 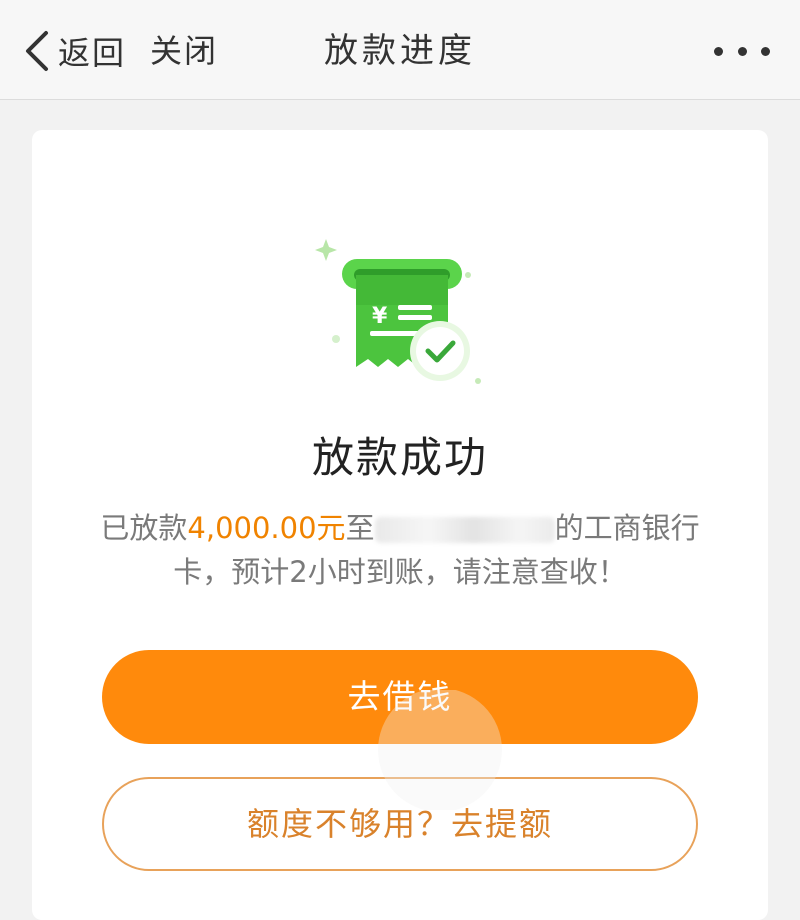 I want to click on masked-card-info, so click(x=464, y=530).